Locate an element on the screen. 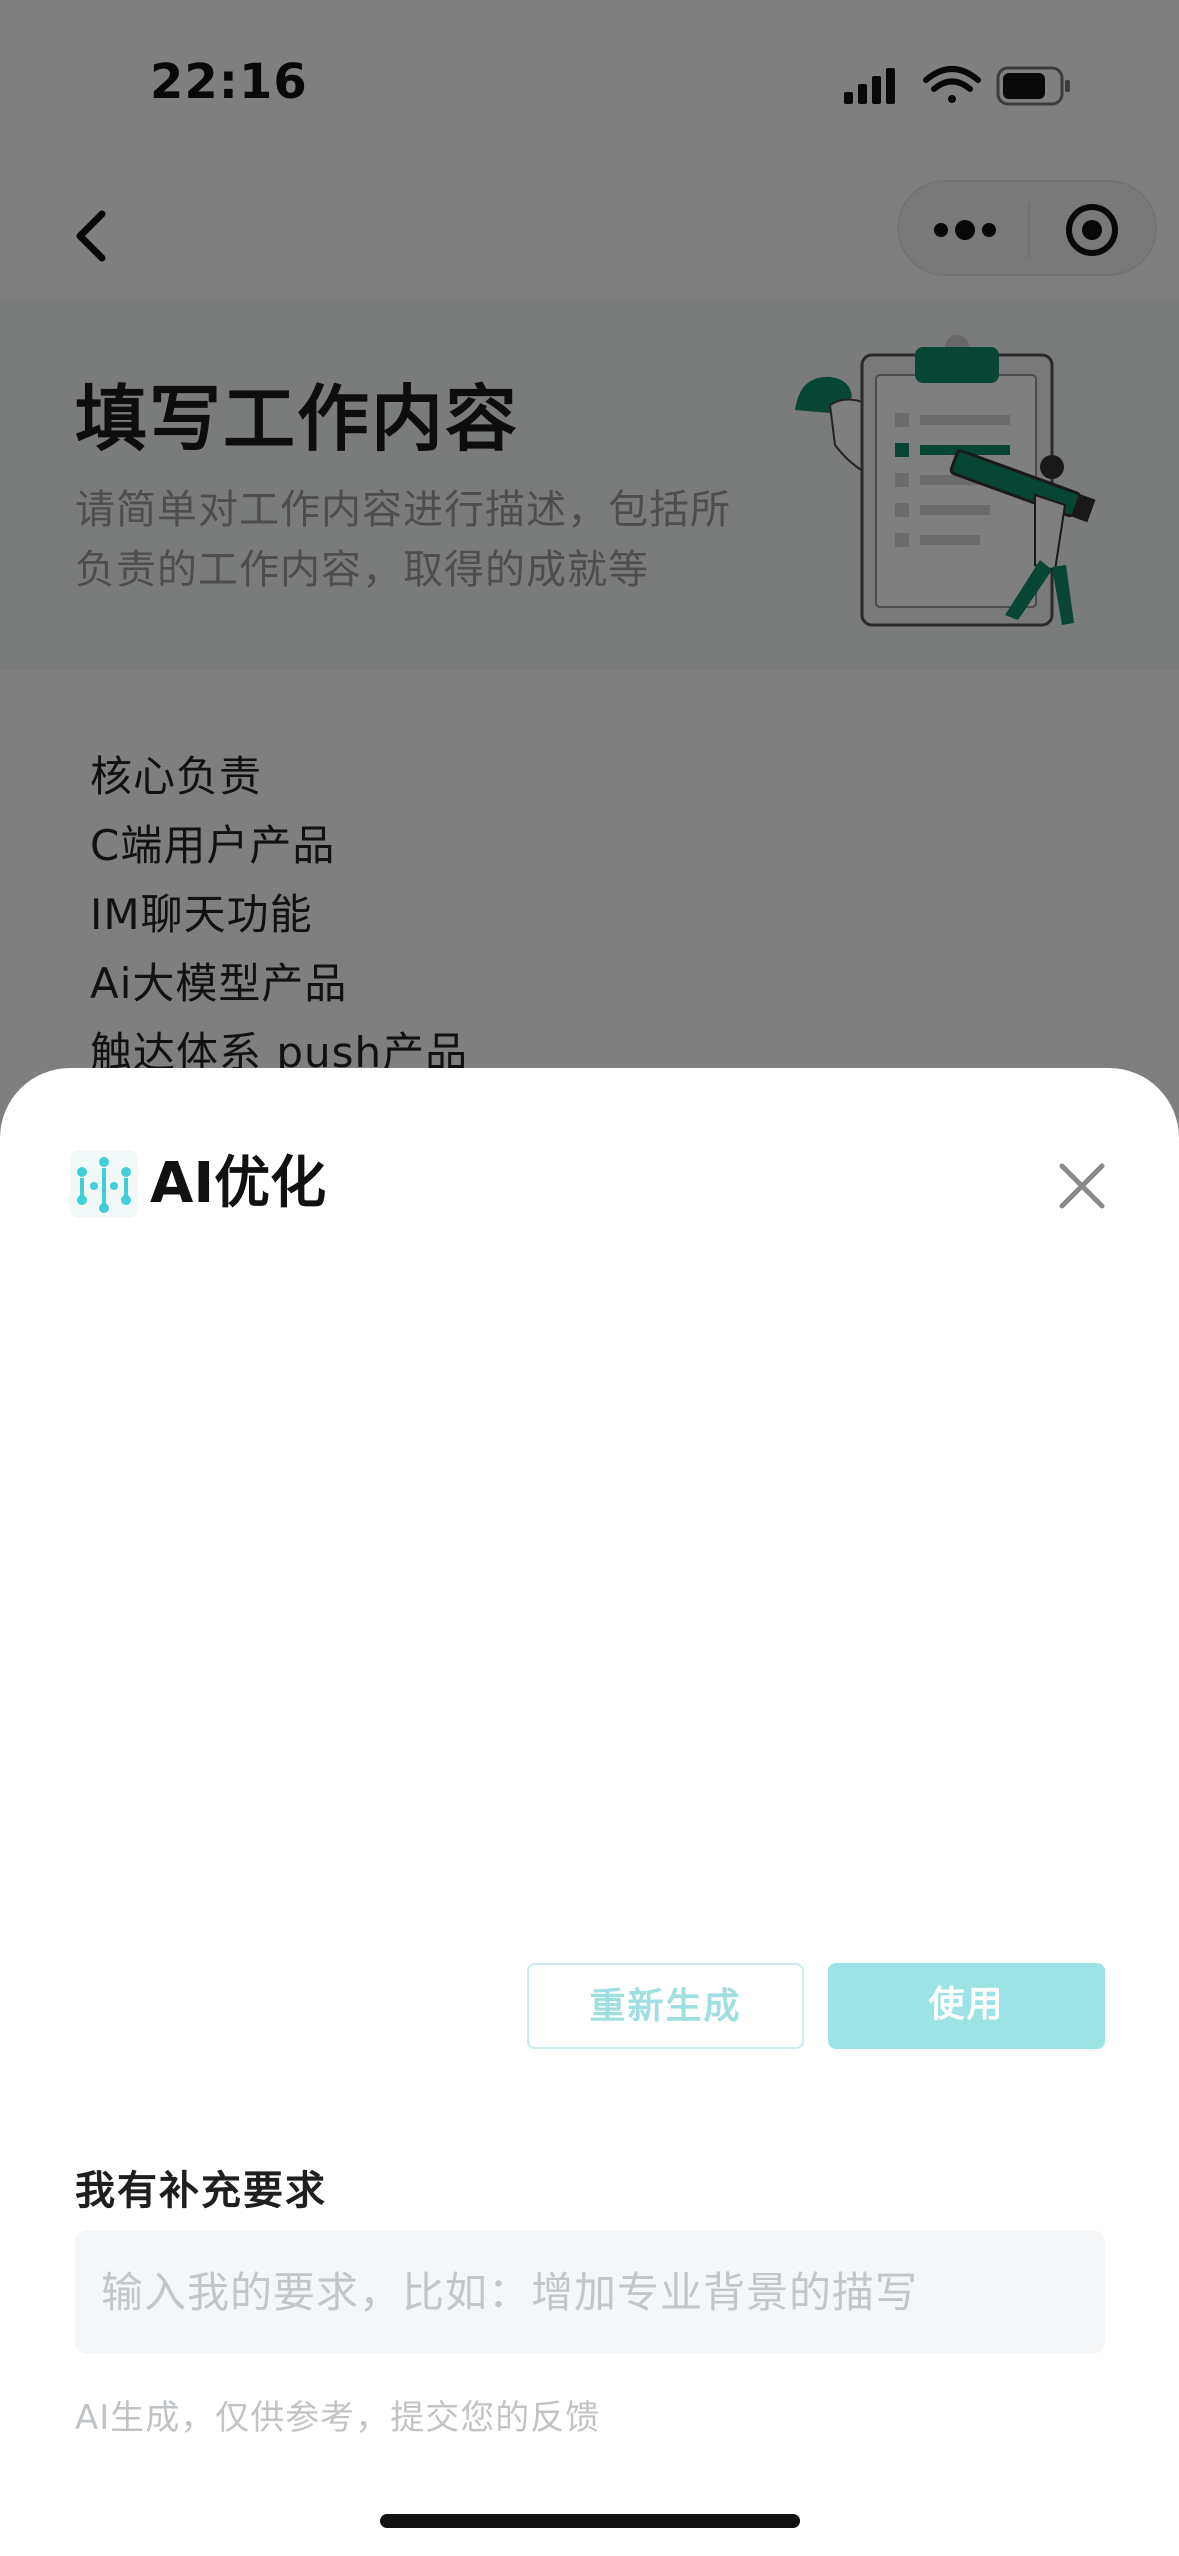 Image resolution: width=1179 pixels, height=2556 pixels. ai-disclaimer: AI生成，仅供参考，提交您的反馈 is located at coordinates (338, 2418).